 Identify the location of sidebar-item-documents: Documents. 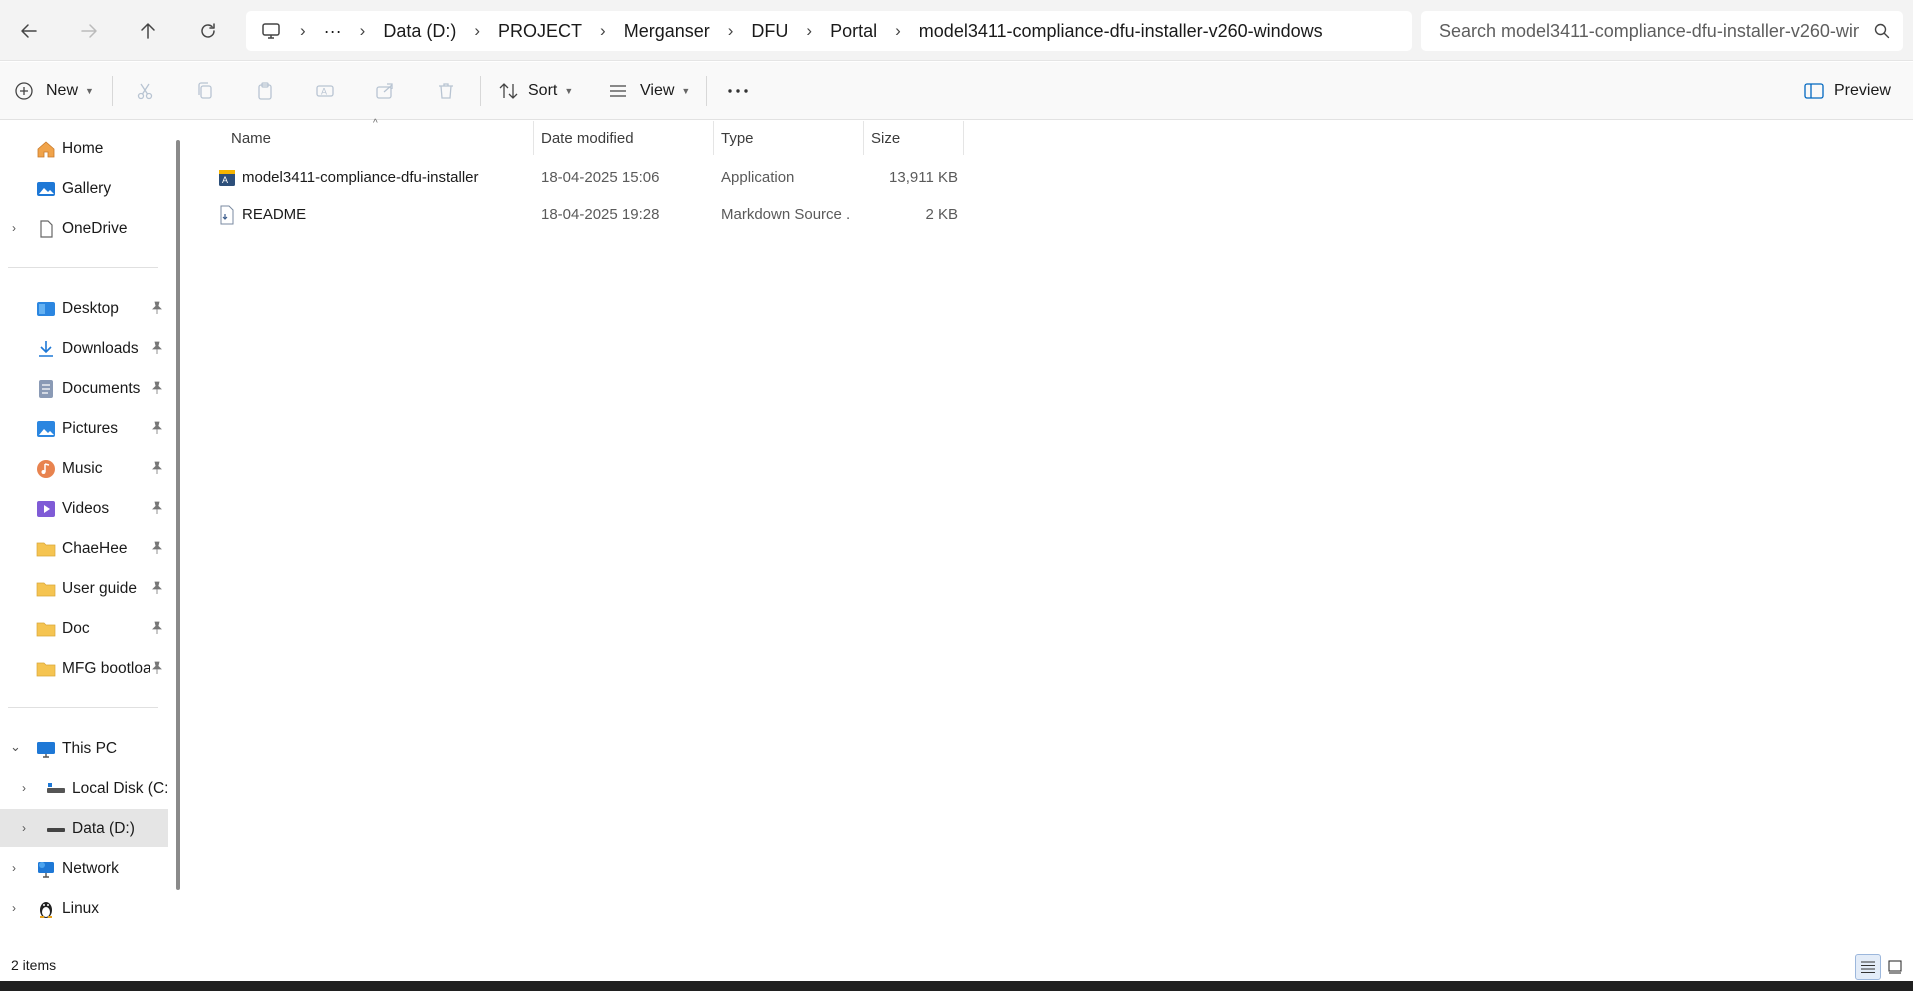
(84, 388).